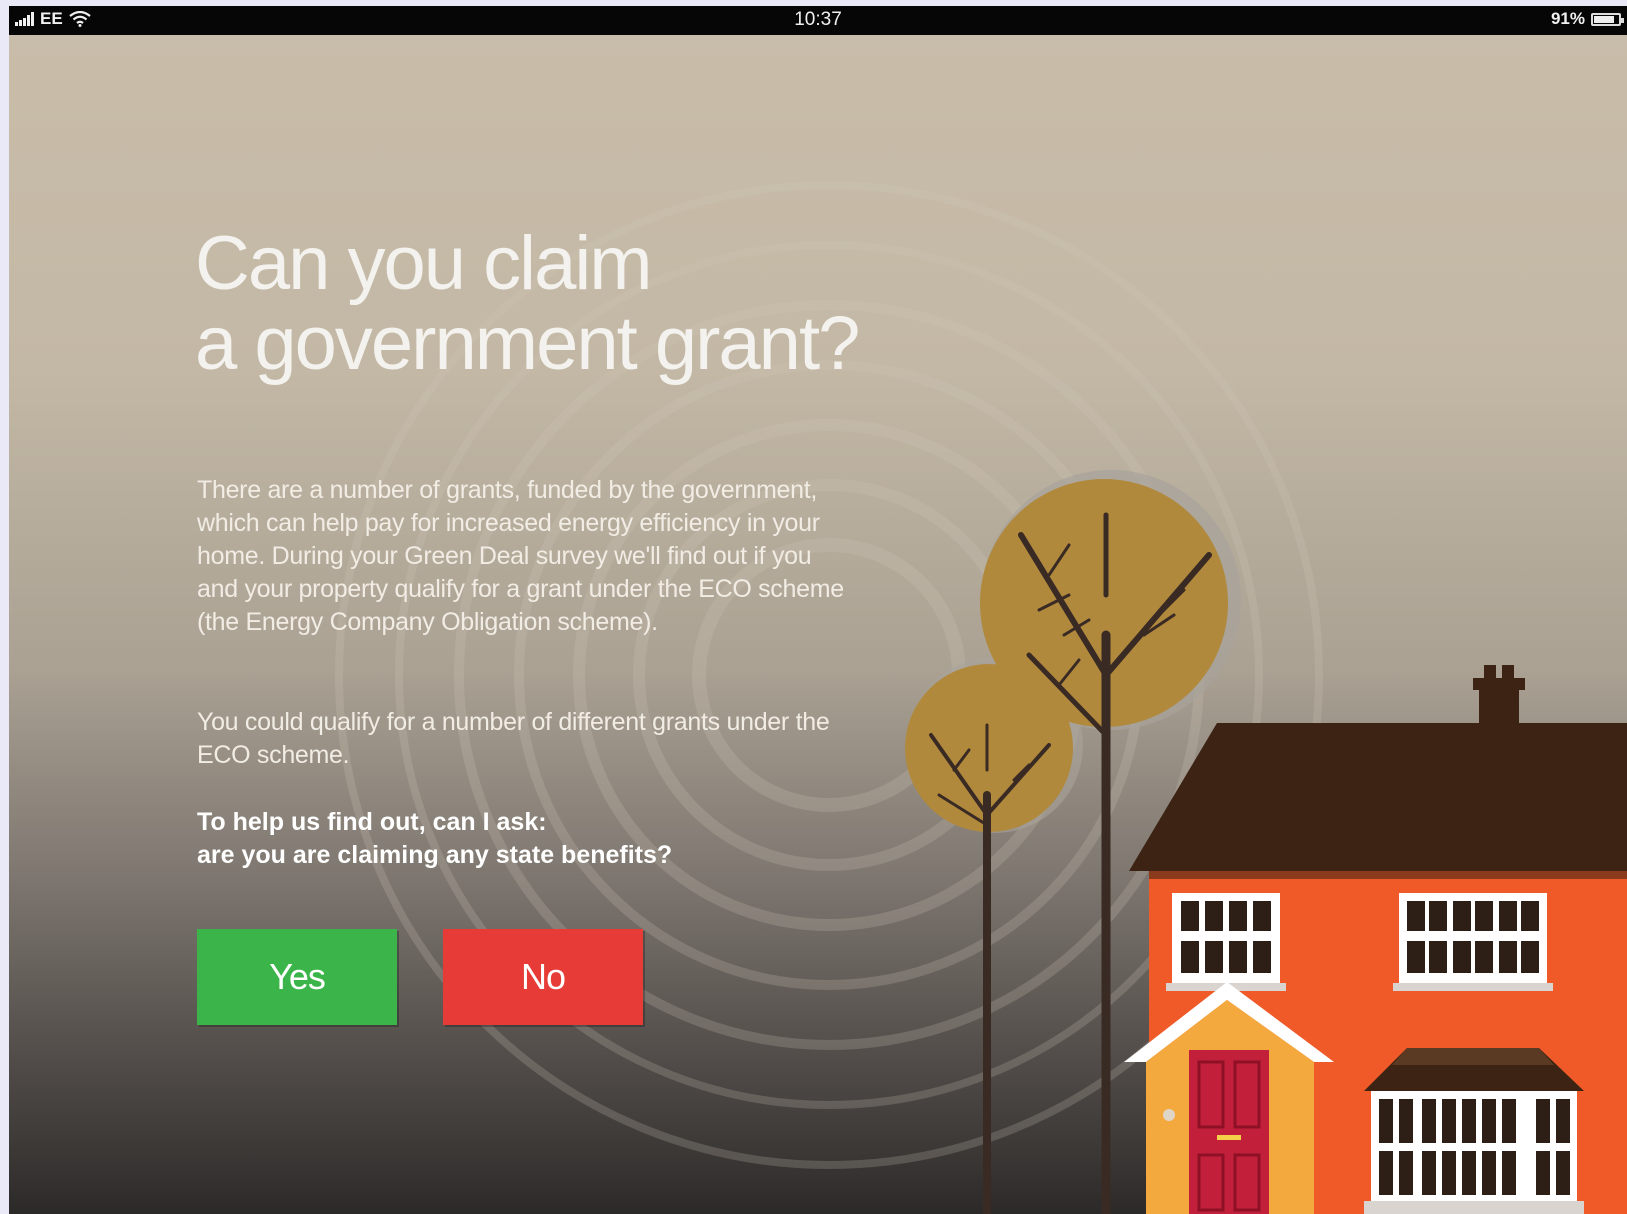  What do you see at coordinates (1607, 19) in the screenshot?
I see `battery-icon` at bounding box center [1607, 19].